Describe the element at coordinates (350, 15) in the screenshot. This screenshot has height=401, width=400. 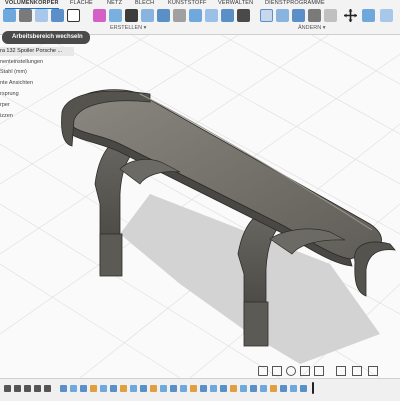
I see `move-icon` at that location.